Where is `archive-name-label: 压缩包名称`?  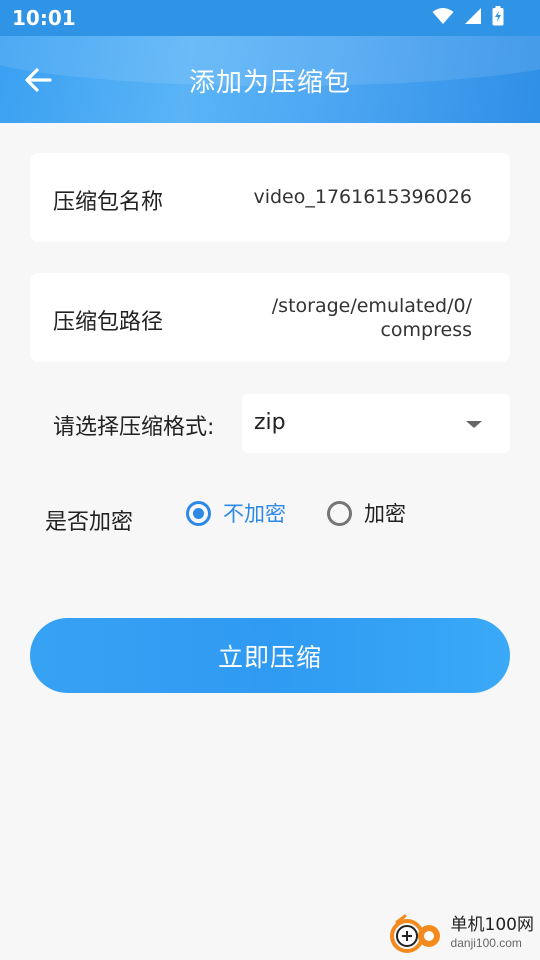
archive-name-label: 压缩包名称 is located at coordinates (108, 202).